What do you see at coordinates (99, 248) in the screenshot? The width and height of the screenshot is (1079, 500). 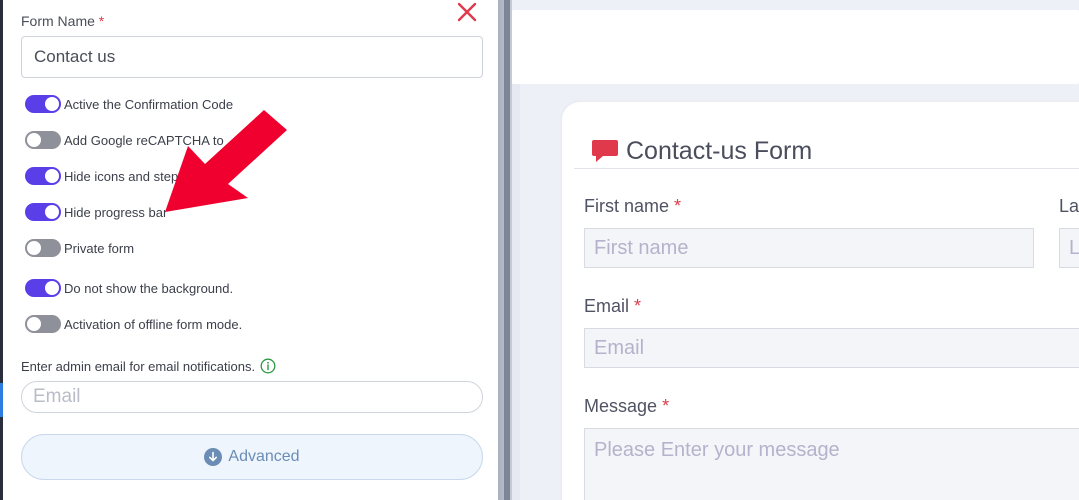 I see `toggle-label: Private form` at bounding box center [99, 248].